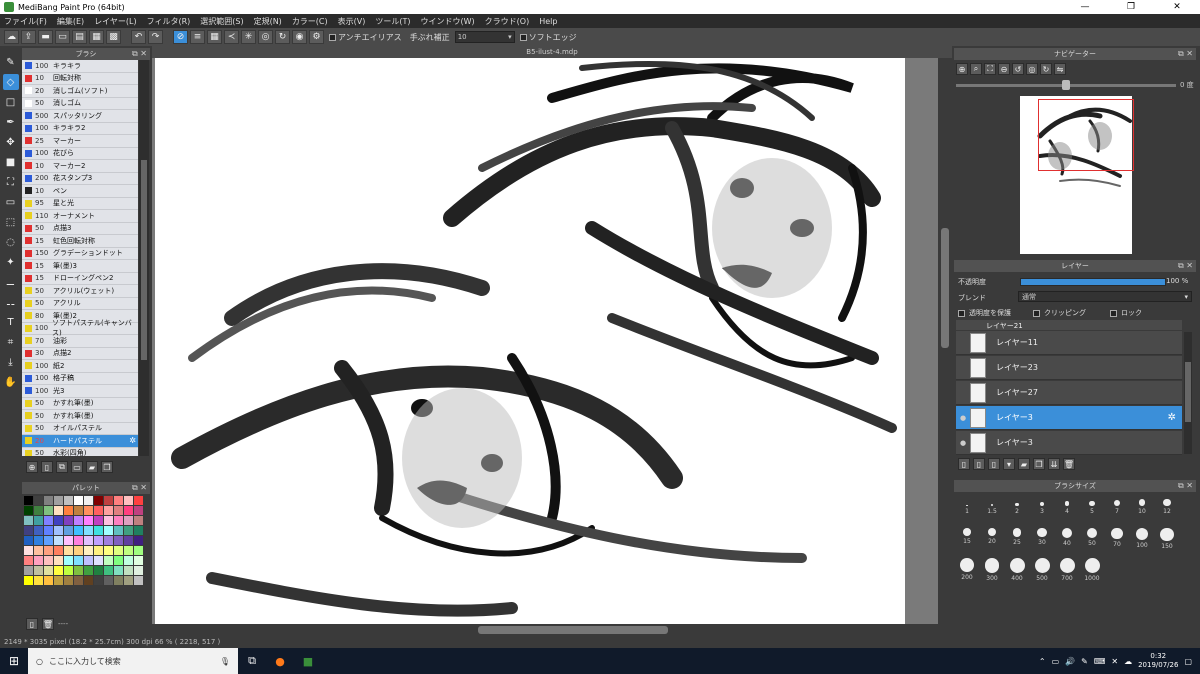  I want to click on brush-item: 15 ドローイングペン2, so click(80, 278).